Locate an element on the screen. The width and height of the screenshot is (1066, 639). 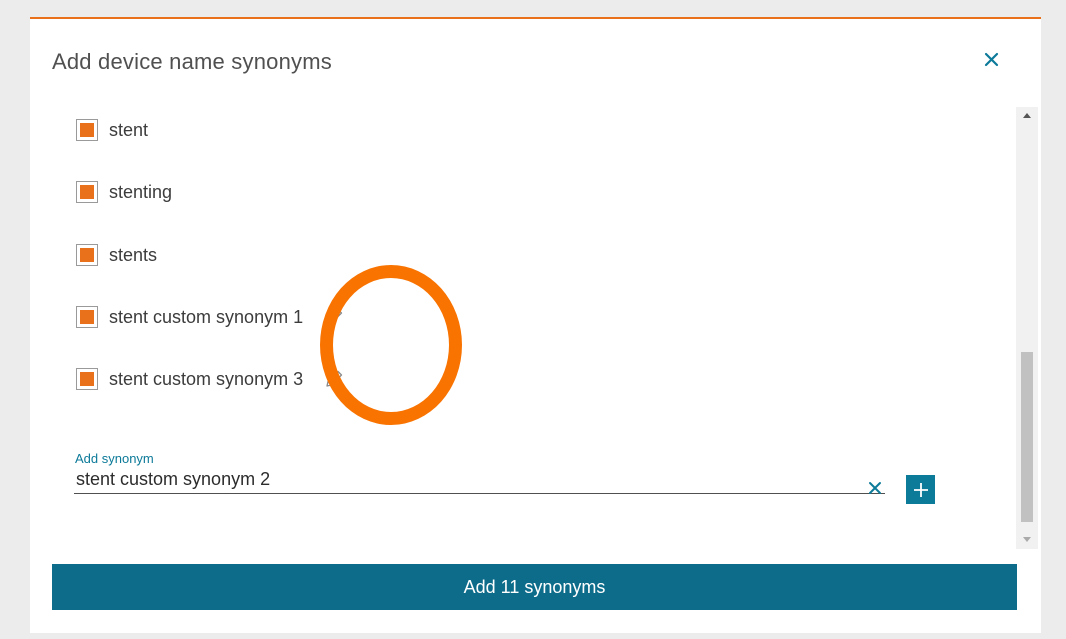
scroll-down-arrow is located at coordinates (1027, 540).